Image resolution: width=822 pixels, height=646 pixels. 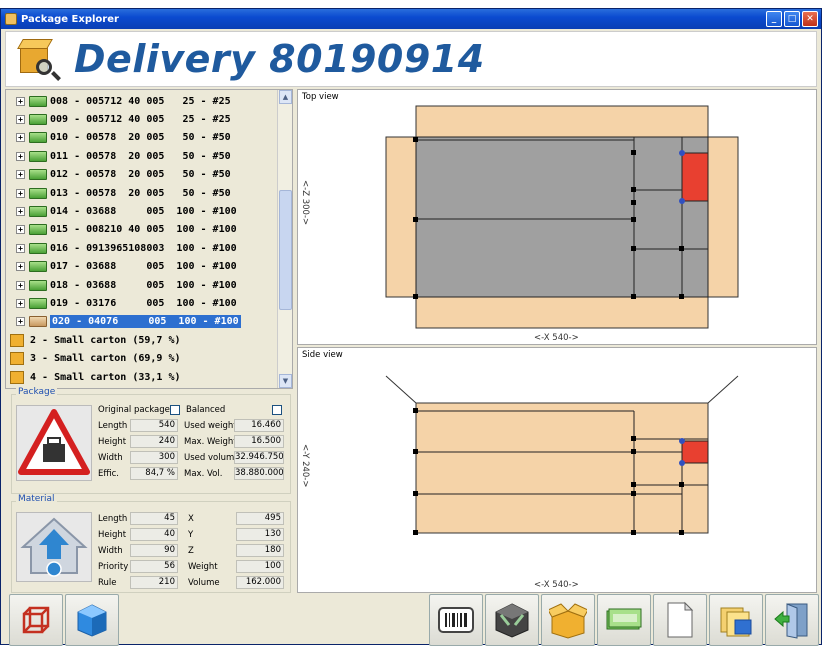 I want to click on tree-item: +009 - 005712 40 005 25 - #25, so click(x=118, y=119).